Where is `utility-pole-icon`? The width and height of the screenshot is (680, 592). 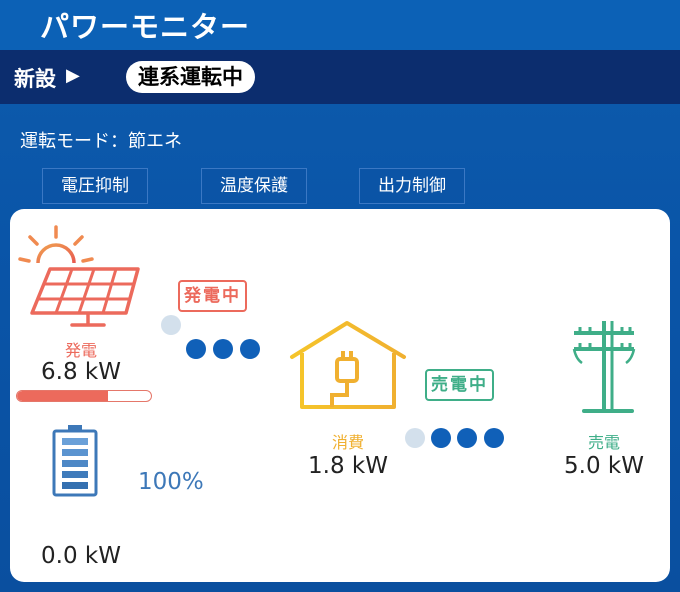 utility-pole-icon is located at coordinates (604, 369).